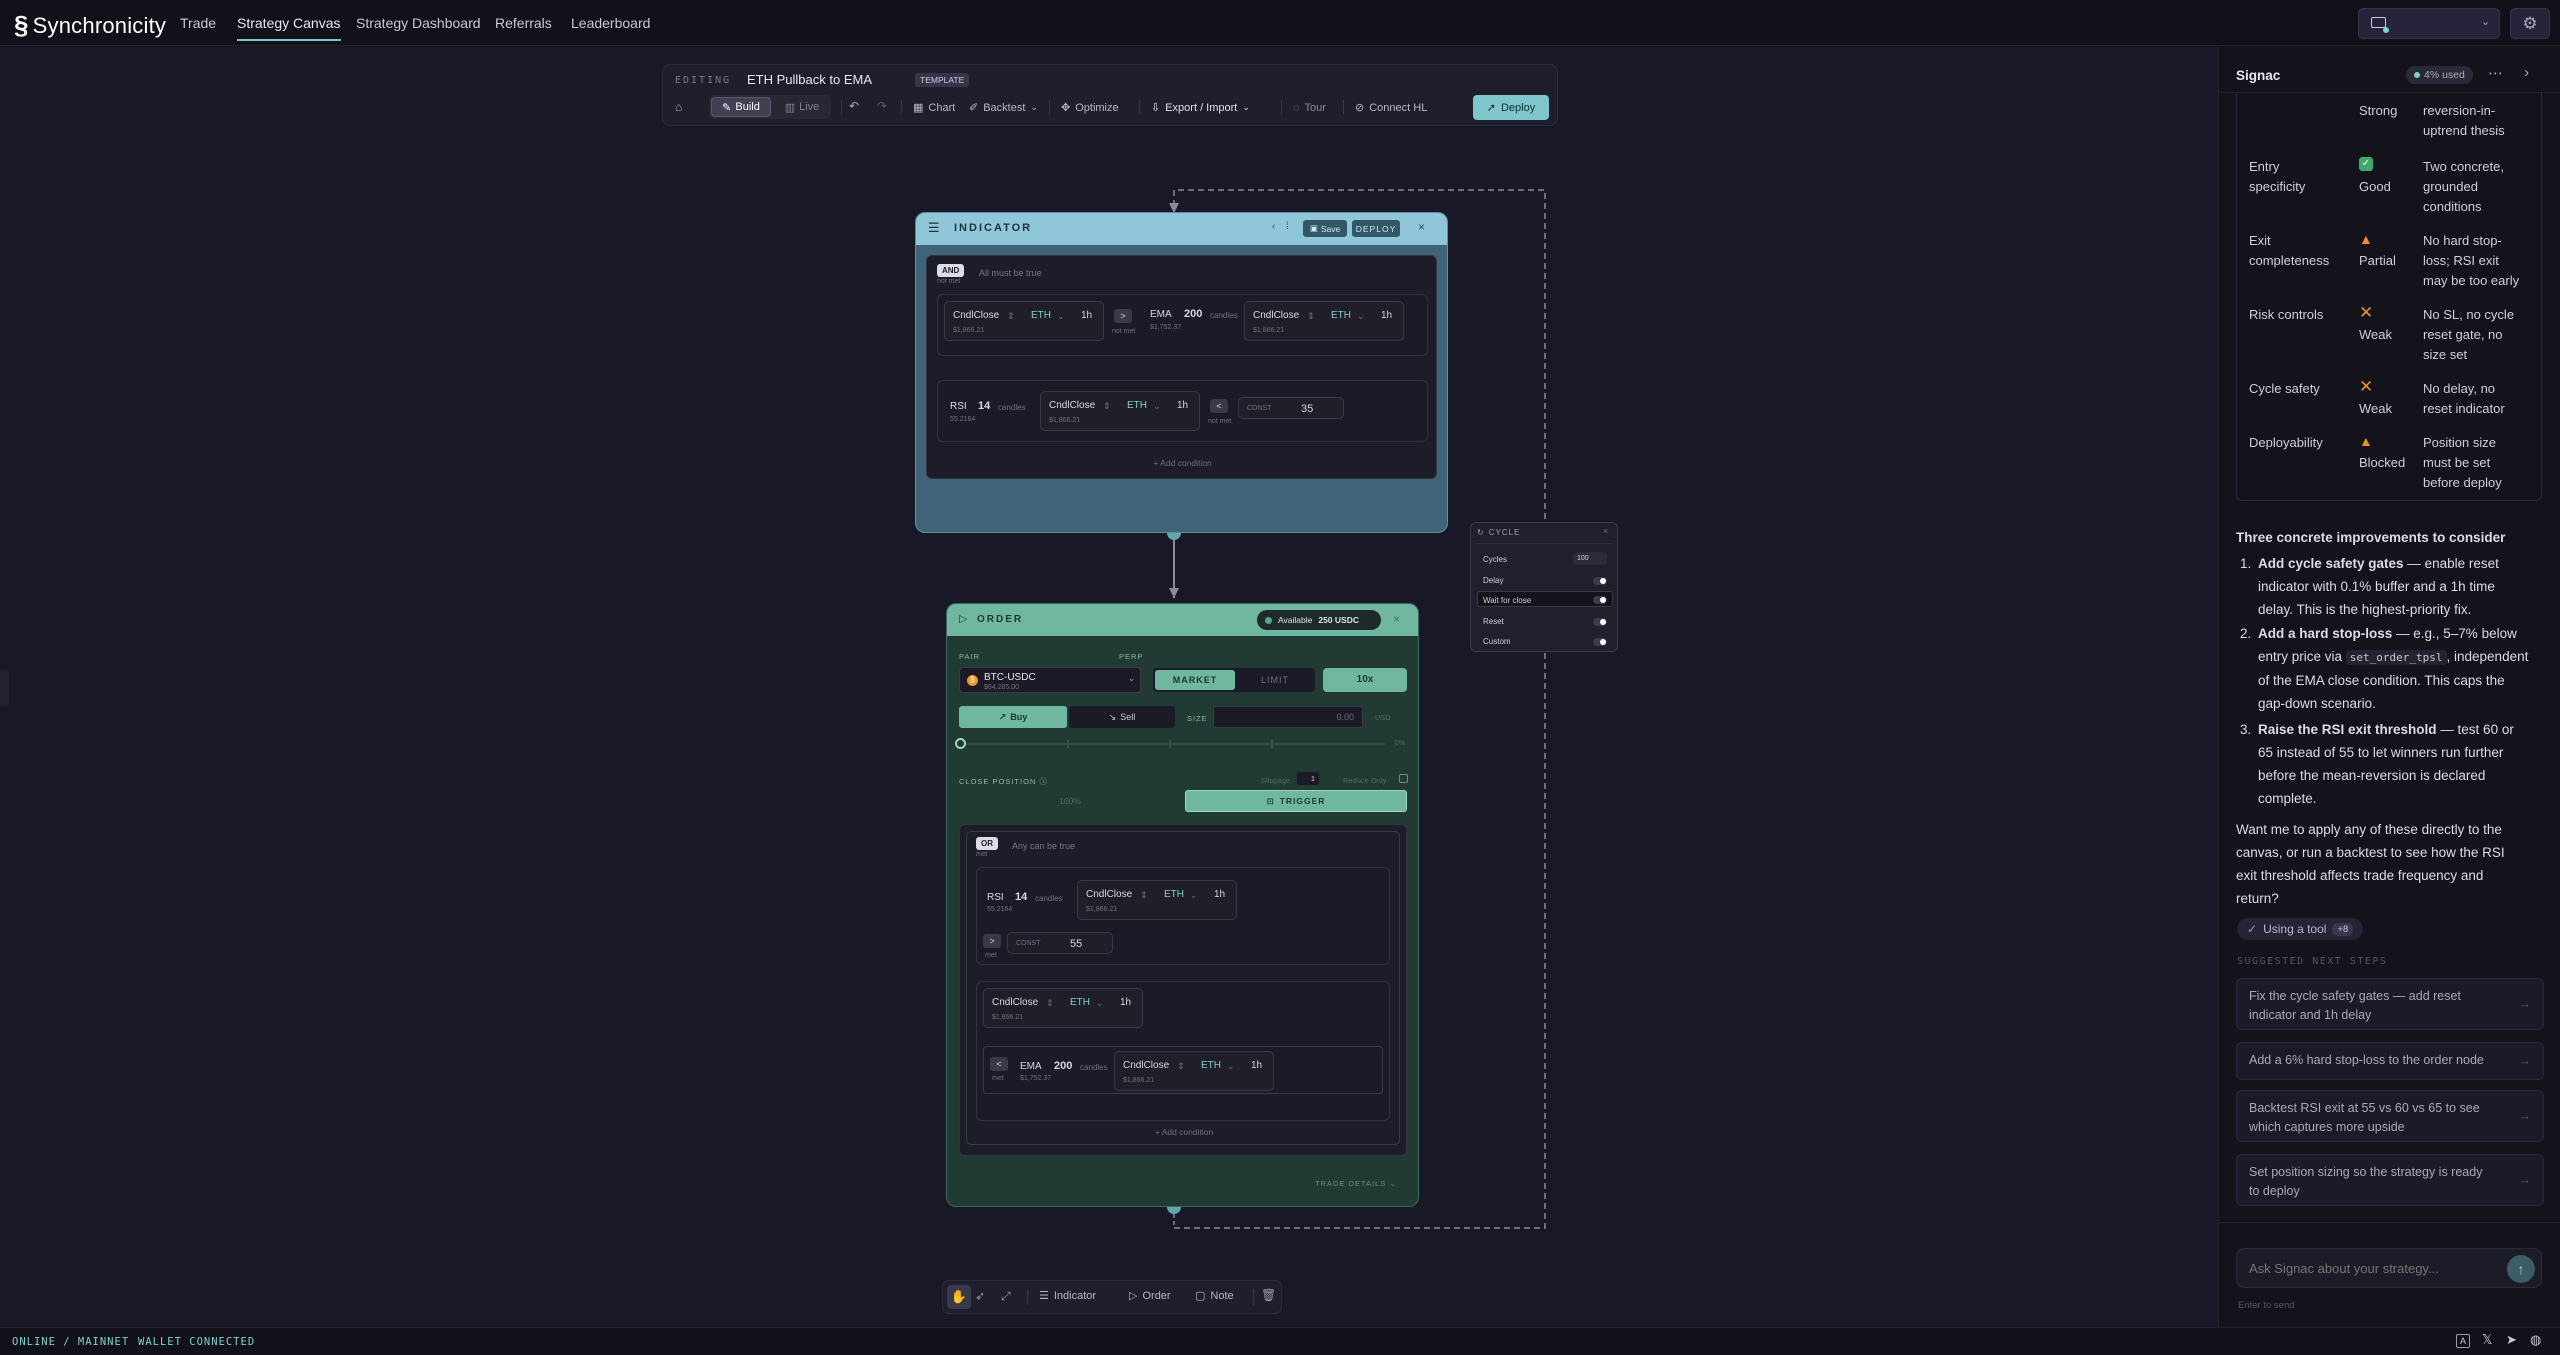 The height and width of the screenshot is (1355, 2560). I want to click on export-import-button: ⇩ Export / Import ⌄, so click(1200, 107).